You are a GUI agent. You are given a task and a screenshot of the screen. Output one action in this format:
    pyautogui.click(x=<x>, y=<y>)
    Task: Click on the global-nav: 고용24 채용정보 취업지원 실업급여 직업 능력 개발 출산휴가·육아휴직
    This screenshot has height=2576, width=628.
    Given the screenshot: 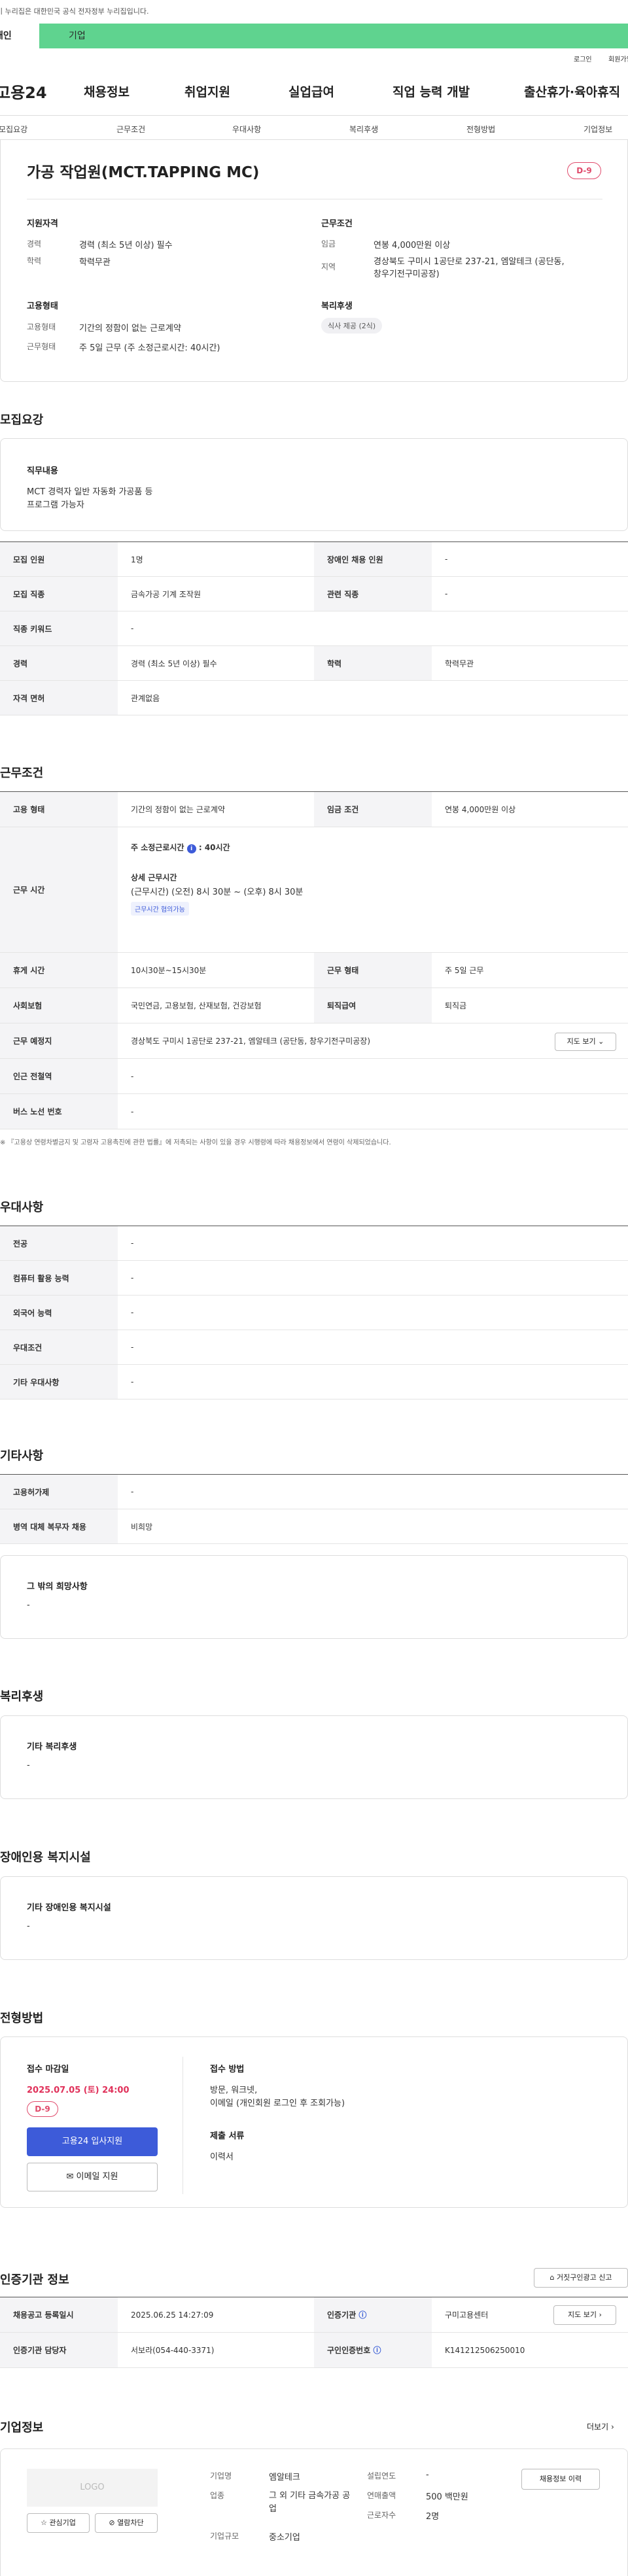 What is the action you would take?
    pyautogui.click(x=314, y=89)
    